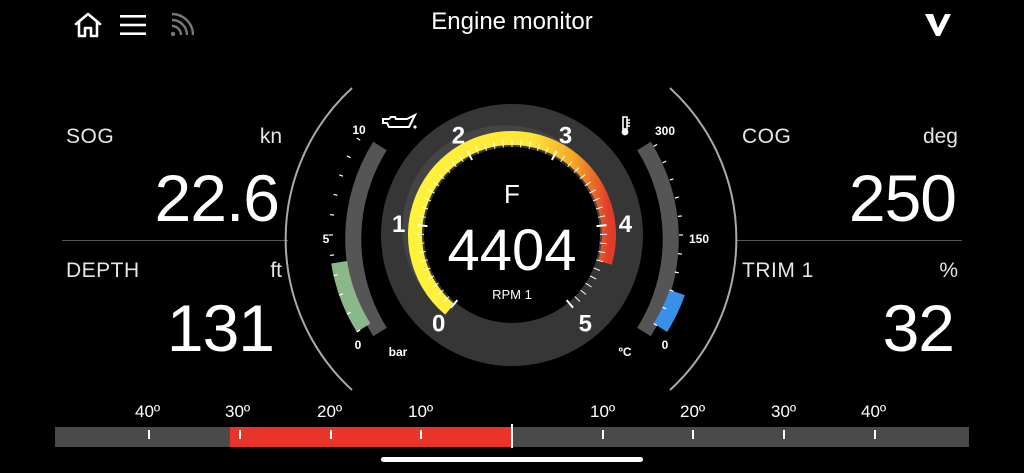 Image resolution: width=1024 pixels, height=473 pixels. What do you see at coordinates (512, 194) in the screenshot?
I see `gear-indicator: F` at bounding box center [512, 194].